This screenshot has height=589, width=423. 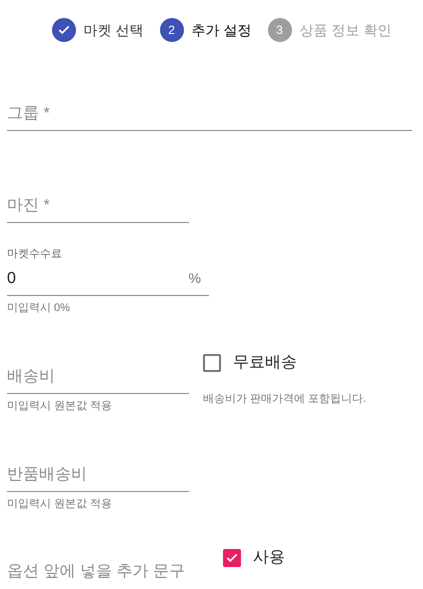 What do you see at coordinates (172, 30) in the screenshot?
I see `step-number: 2` at bounding box center [172, 30].